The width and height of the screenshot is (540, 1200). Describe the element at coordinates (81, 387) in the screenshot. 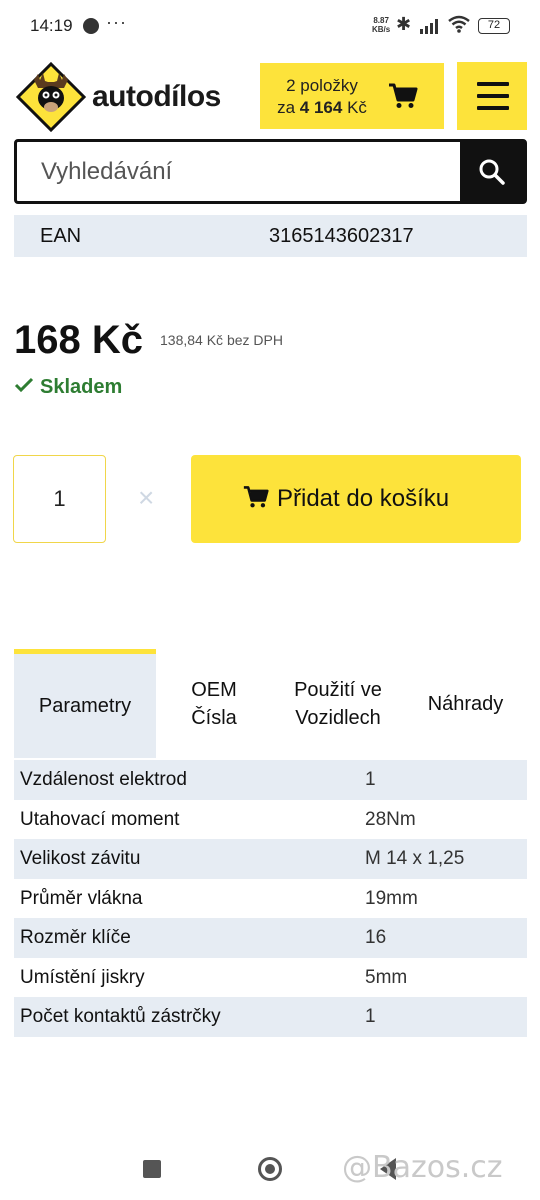

I see `stock-label: Skladem` at that location.